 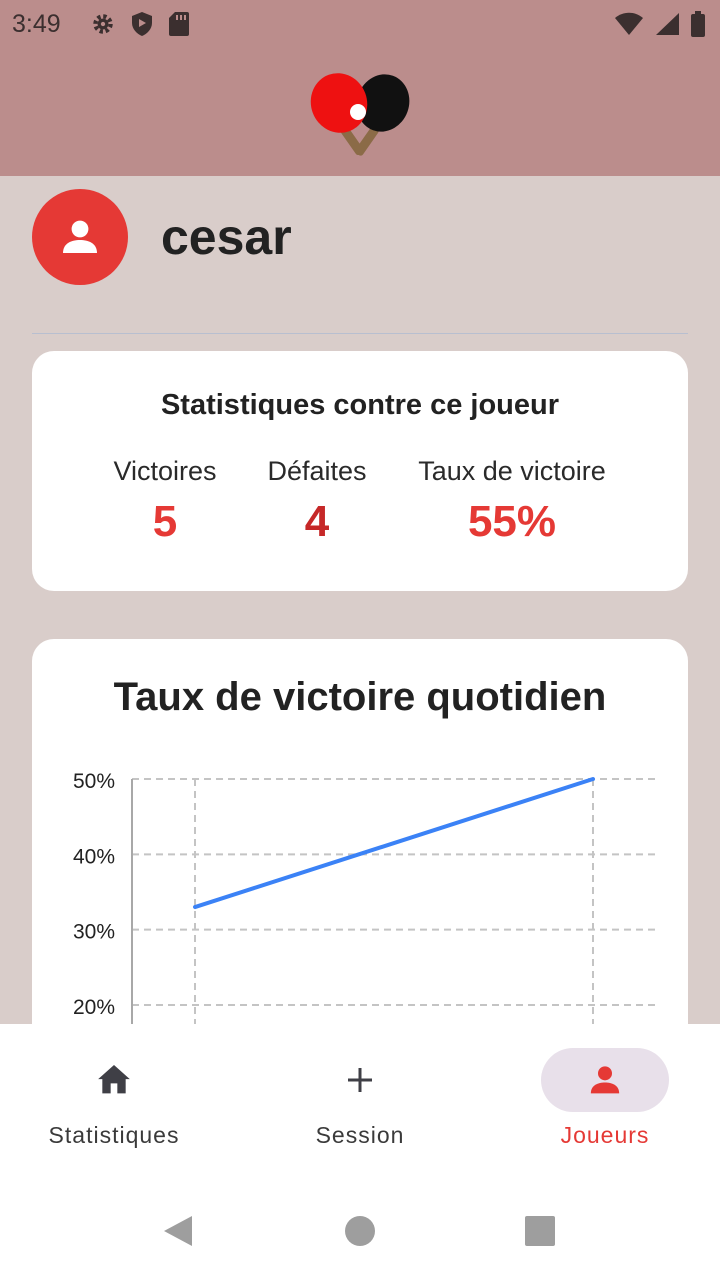 What do you see at coordinates (512, 471) in the screenshot?
I see `win-rate-label: Taux de victoire` at bounding box center [512, 471].